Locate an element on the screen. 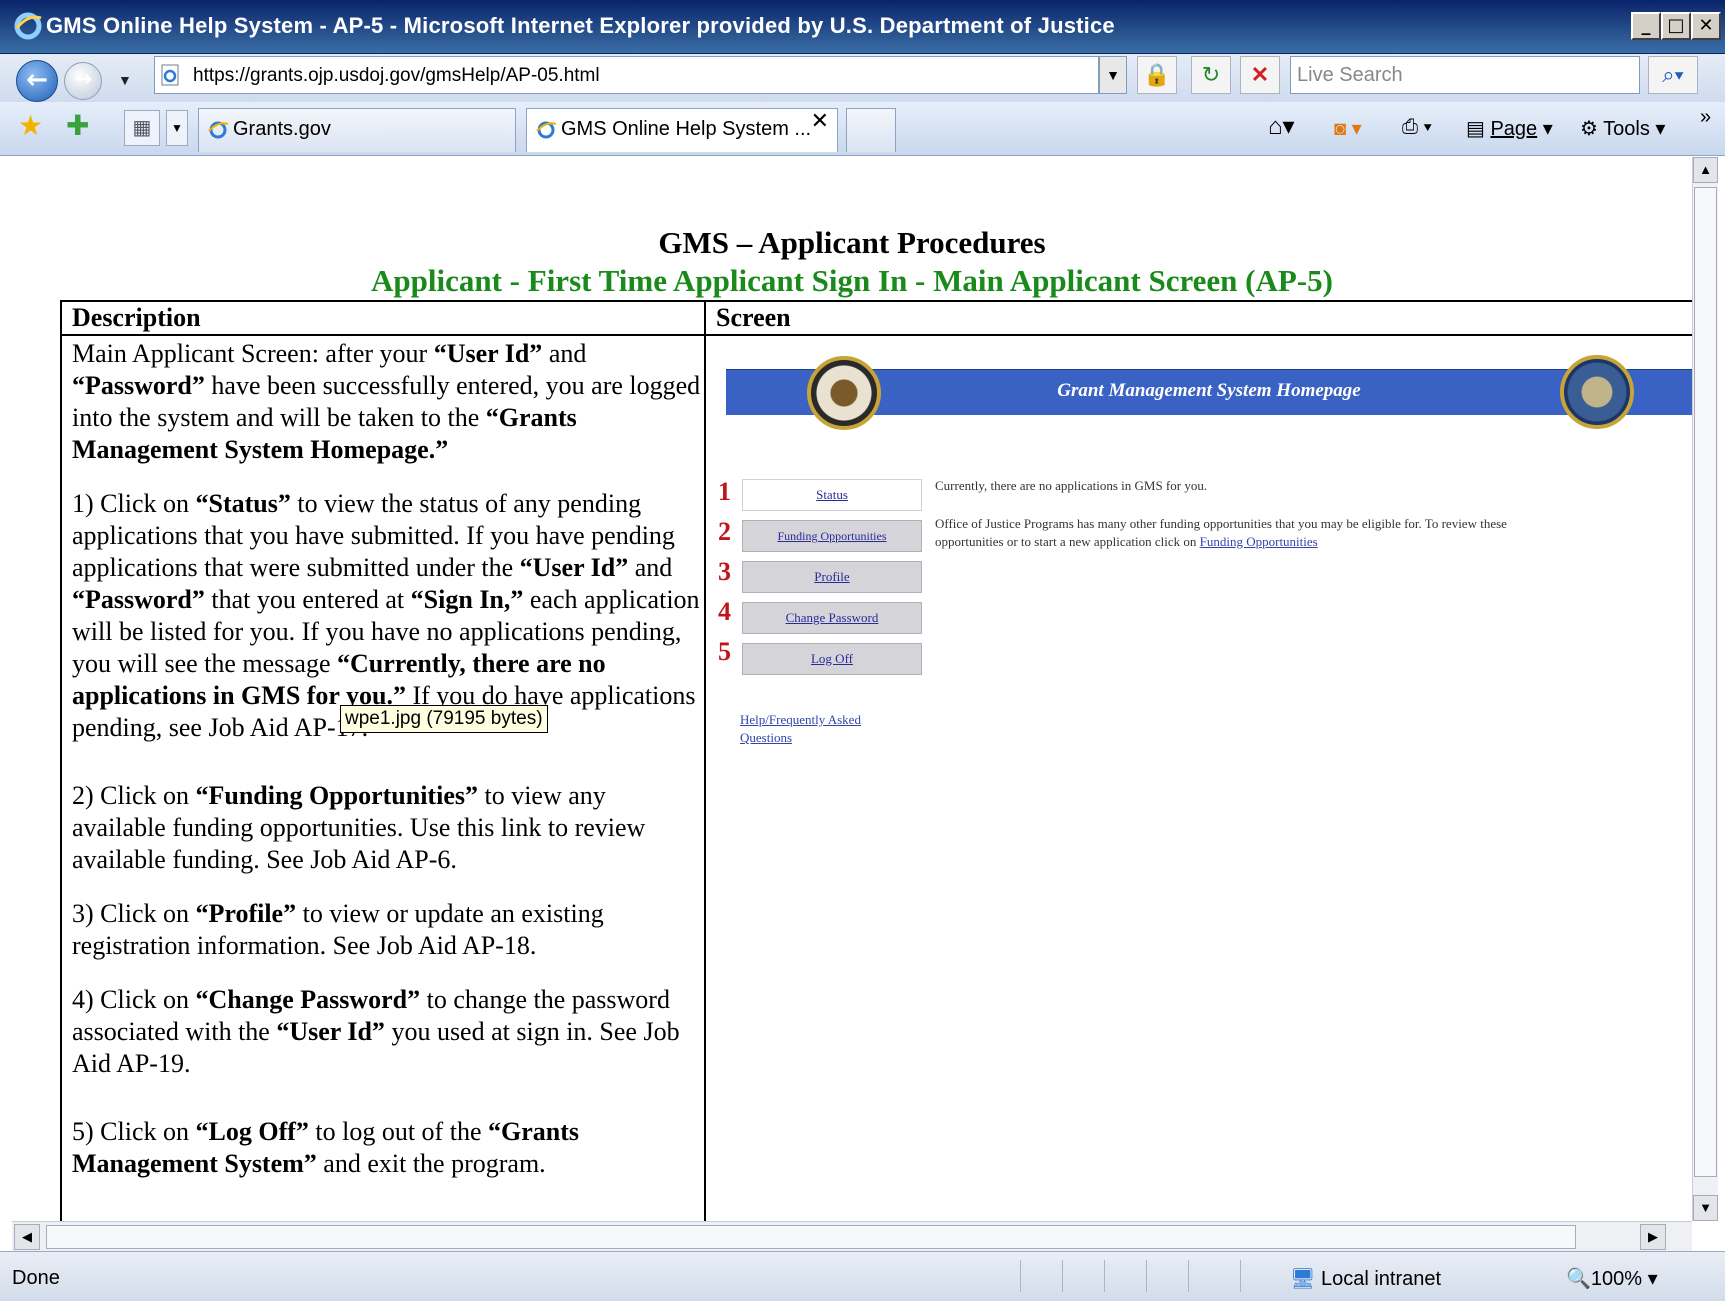 The width and height of the screenshot is (1725, 1301). recent-pages-dropdown: ▼ is located at coordinates (125, 80).